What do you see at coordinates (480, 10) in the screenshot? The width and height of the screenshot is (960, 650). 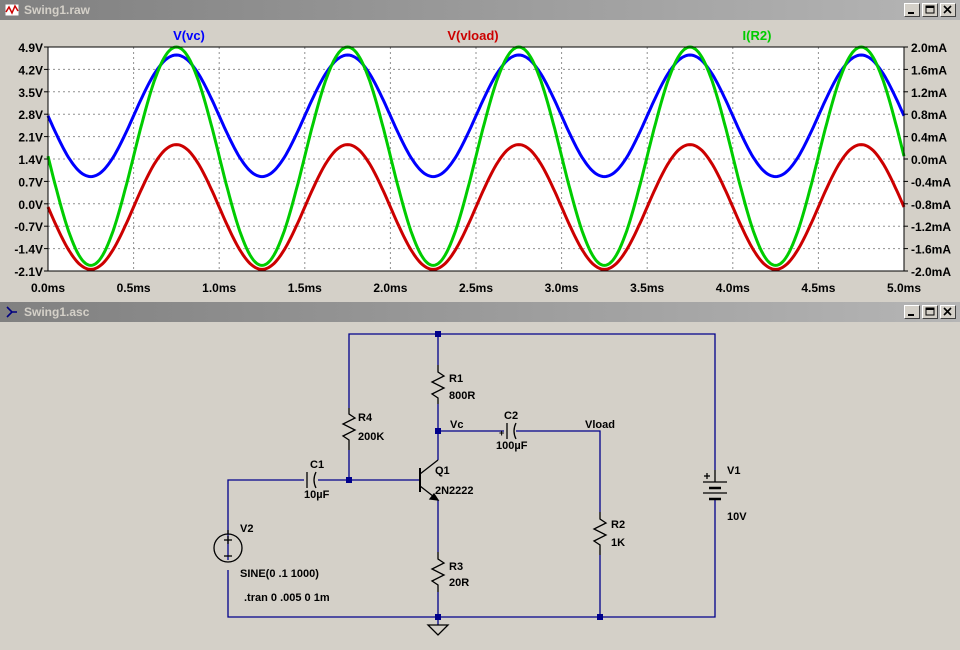 I see `waveform-titlebar: Swing1.raw` at bounding box center [480, 10].